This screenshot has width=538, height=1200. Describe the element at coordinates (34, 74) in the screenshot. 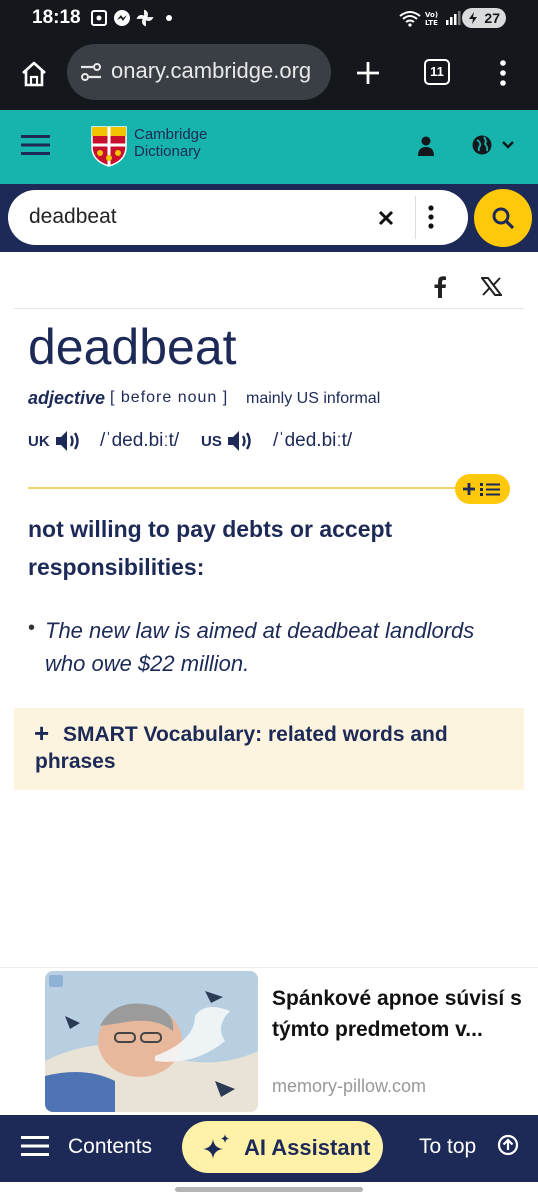

I see `home-icon` at that location.